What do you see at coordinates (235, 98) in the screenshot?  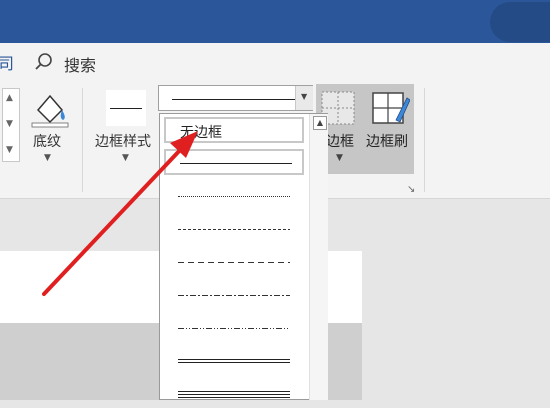 I see `line-style-combo` at bounding box center [235, 98].